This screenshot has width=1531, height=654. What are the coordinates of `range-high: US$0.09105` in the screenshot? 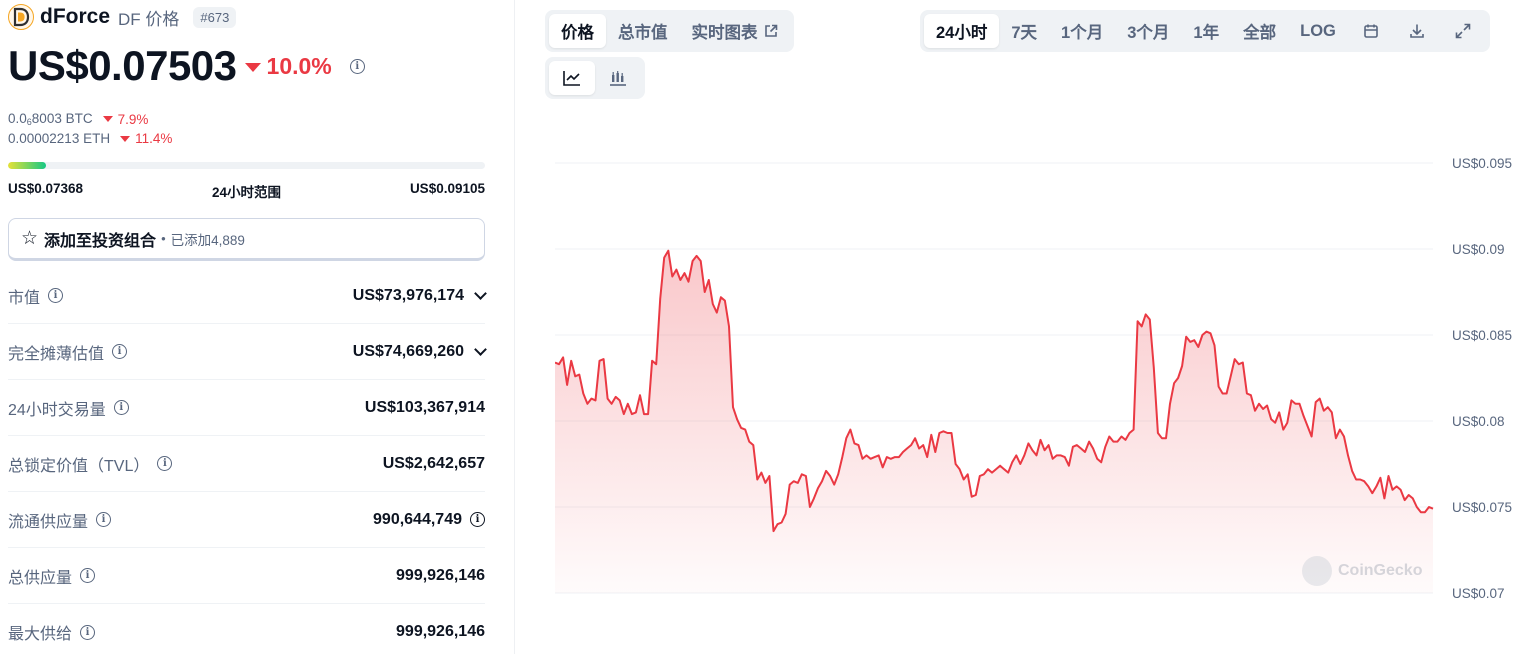 It's located at (447, 188).